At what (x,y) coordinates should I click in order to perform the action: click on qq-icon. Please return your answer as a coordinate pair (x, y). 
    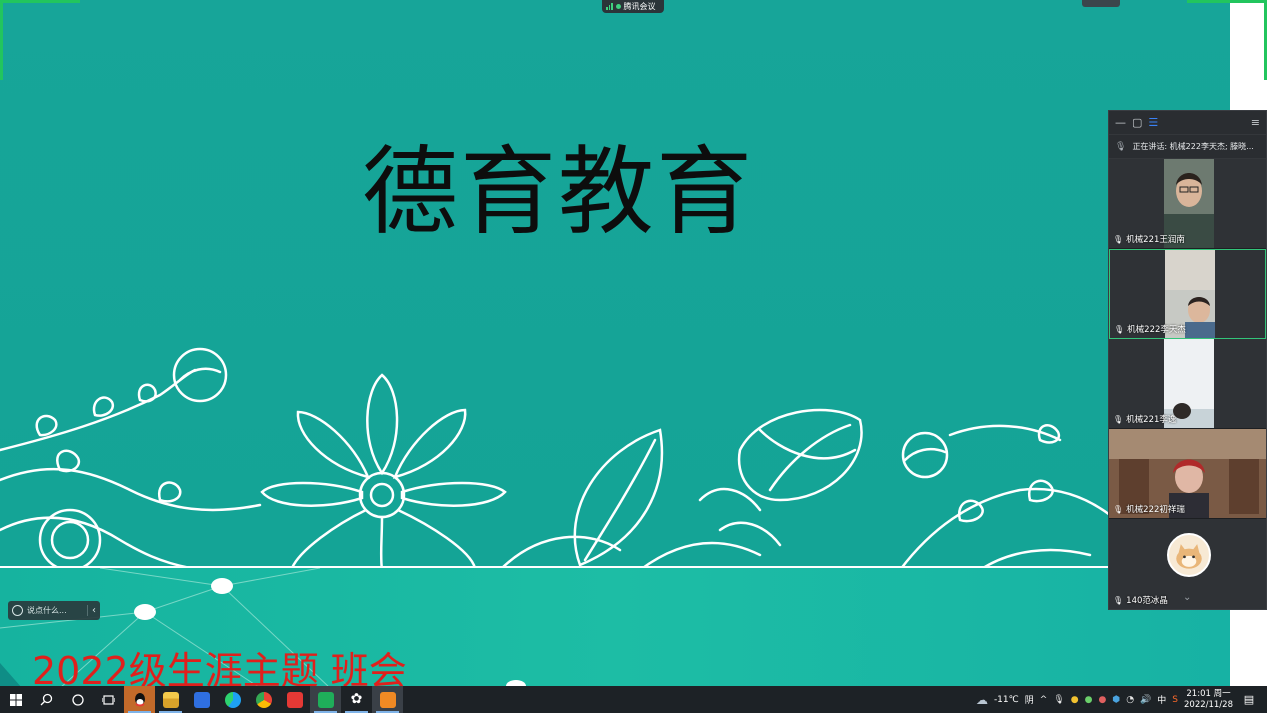
    Looking at the image, I should click on (139, 699).